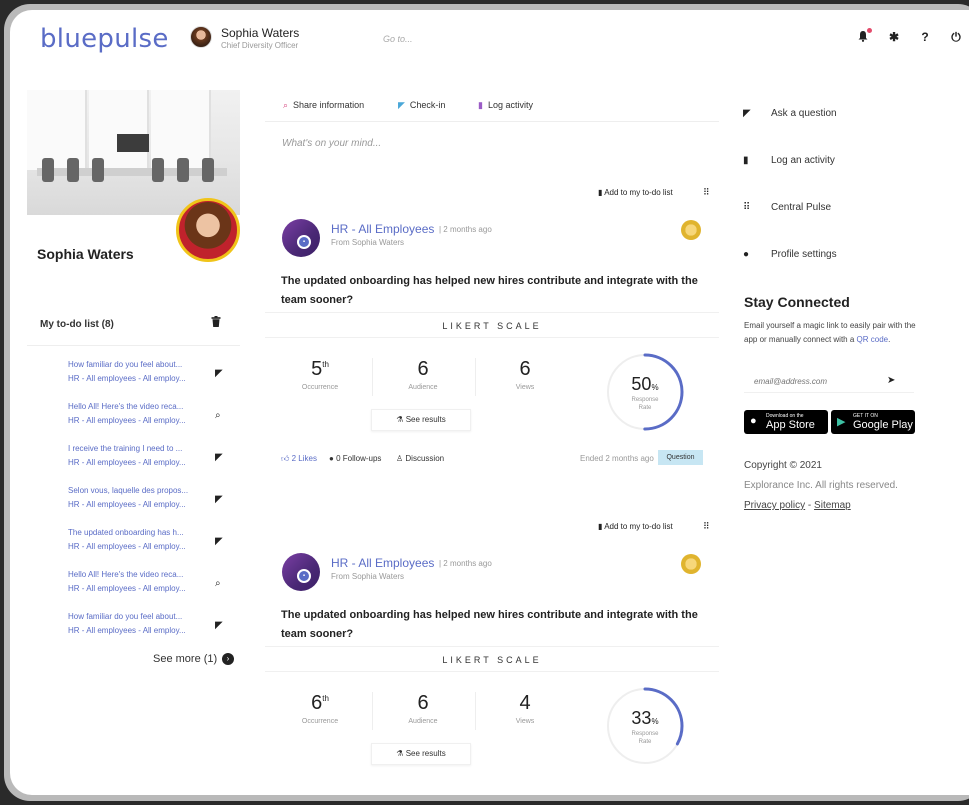 The width and height of the screenshot is (969, 805). Describe the element at coordinates (909, 36) in the screenshot. I see `top-icons: ✱ ? ⏻` at that location.